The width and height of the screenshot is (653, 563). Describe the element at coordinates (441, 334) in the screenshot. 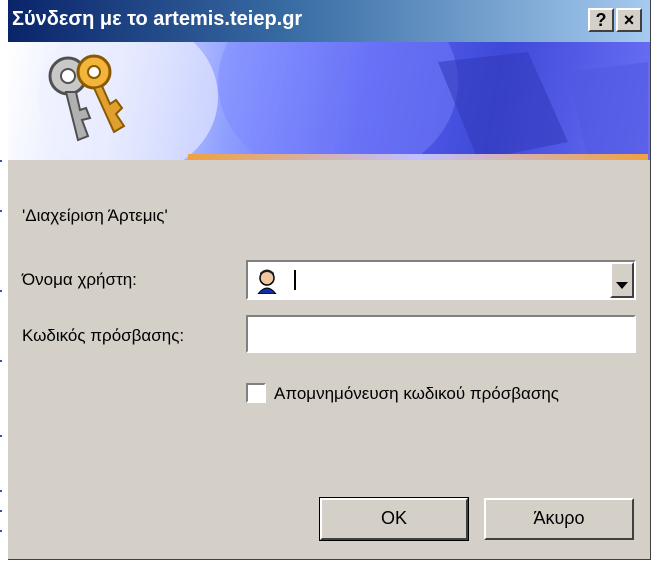

I see `password-field` at that location.